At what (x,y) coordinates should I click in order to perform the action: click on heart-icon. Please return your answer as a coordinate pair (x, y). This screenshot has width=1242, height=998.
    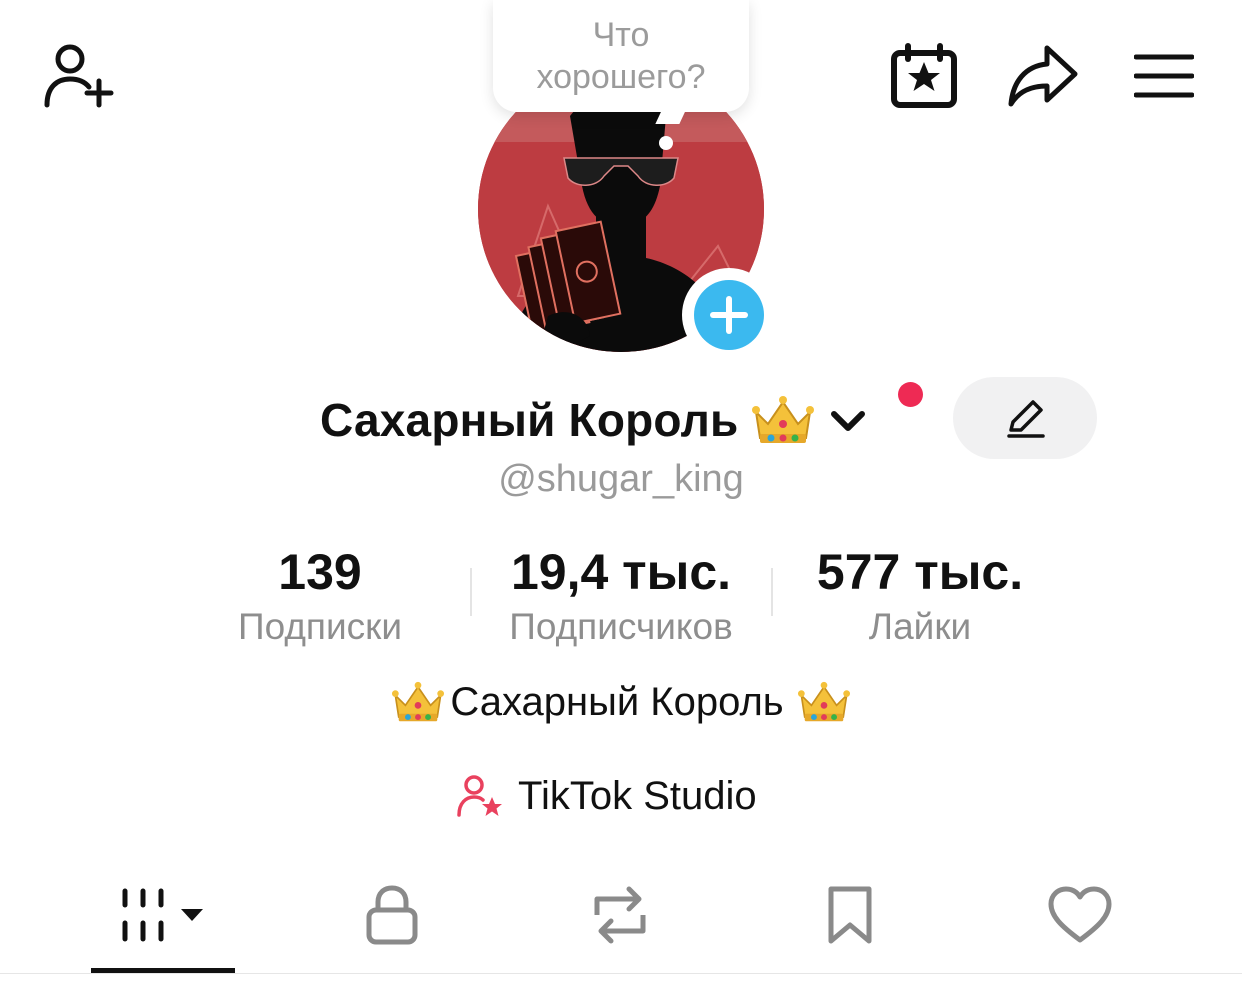
    Looking at the image, I should click on (1080, 914).